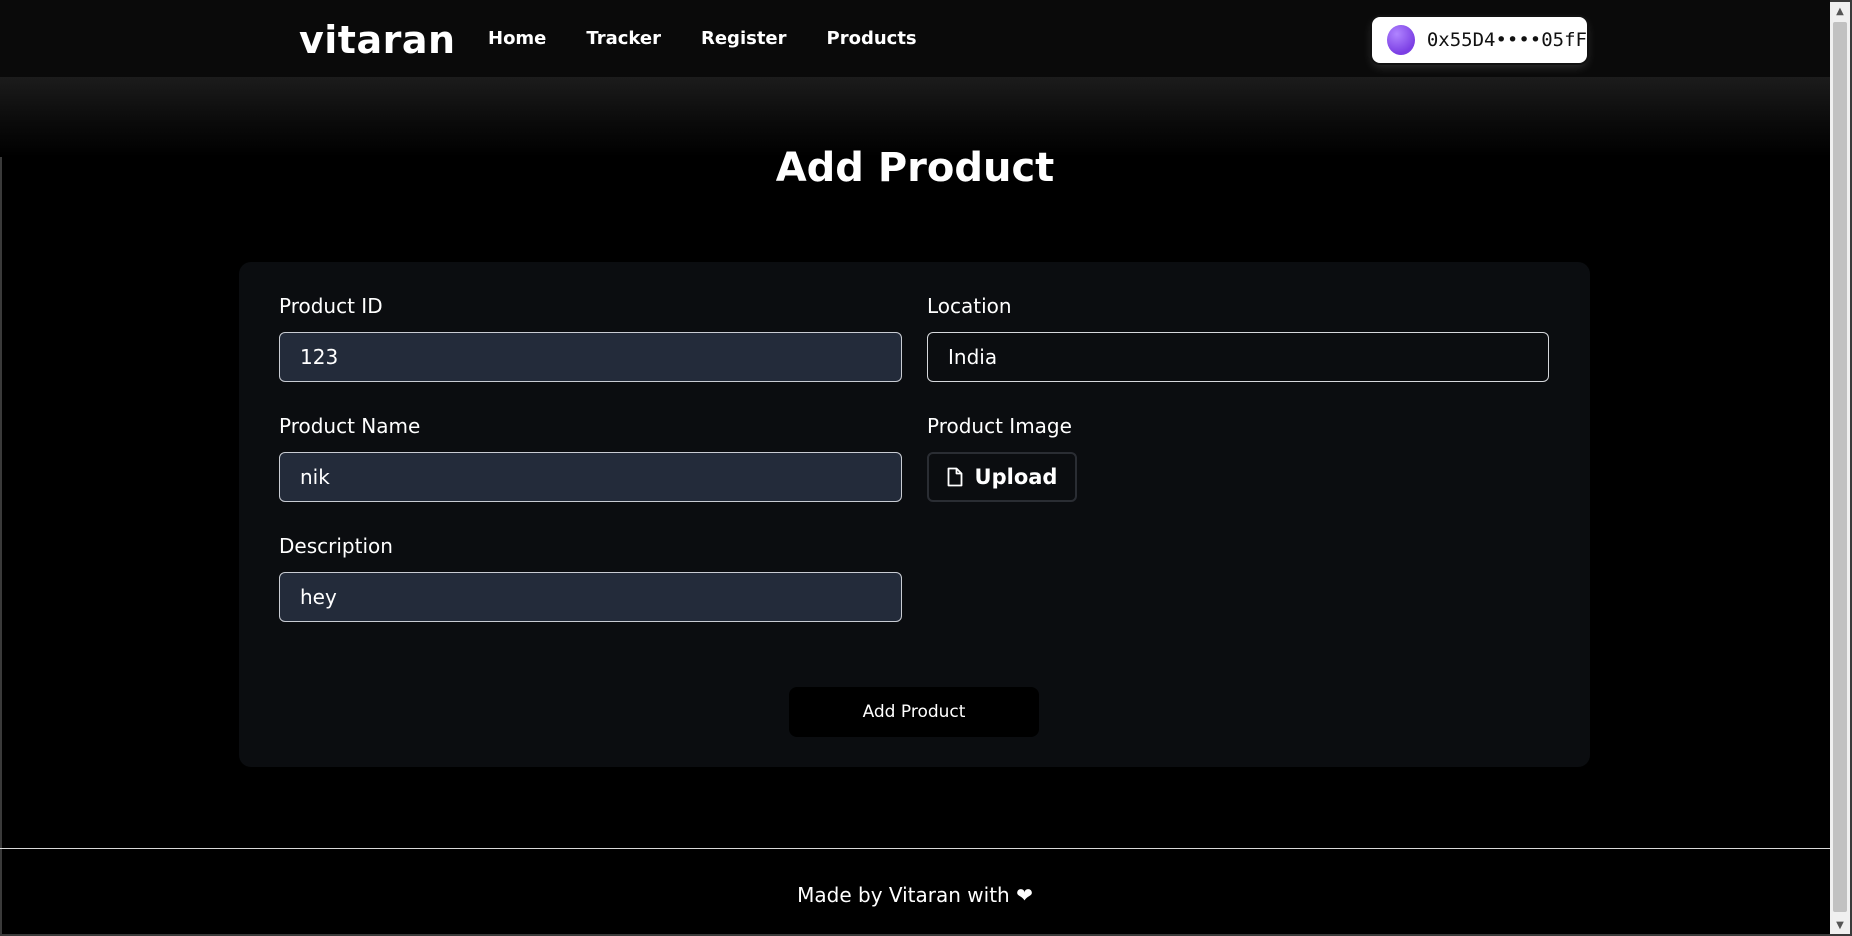 The width and height of the screenshot is (1852, 936). I want to click on nav-link-register: Register, so click(744, 38).